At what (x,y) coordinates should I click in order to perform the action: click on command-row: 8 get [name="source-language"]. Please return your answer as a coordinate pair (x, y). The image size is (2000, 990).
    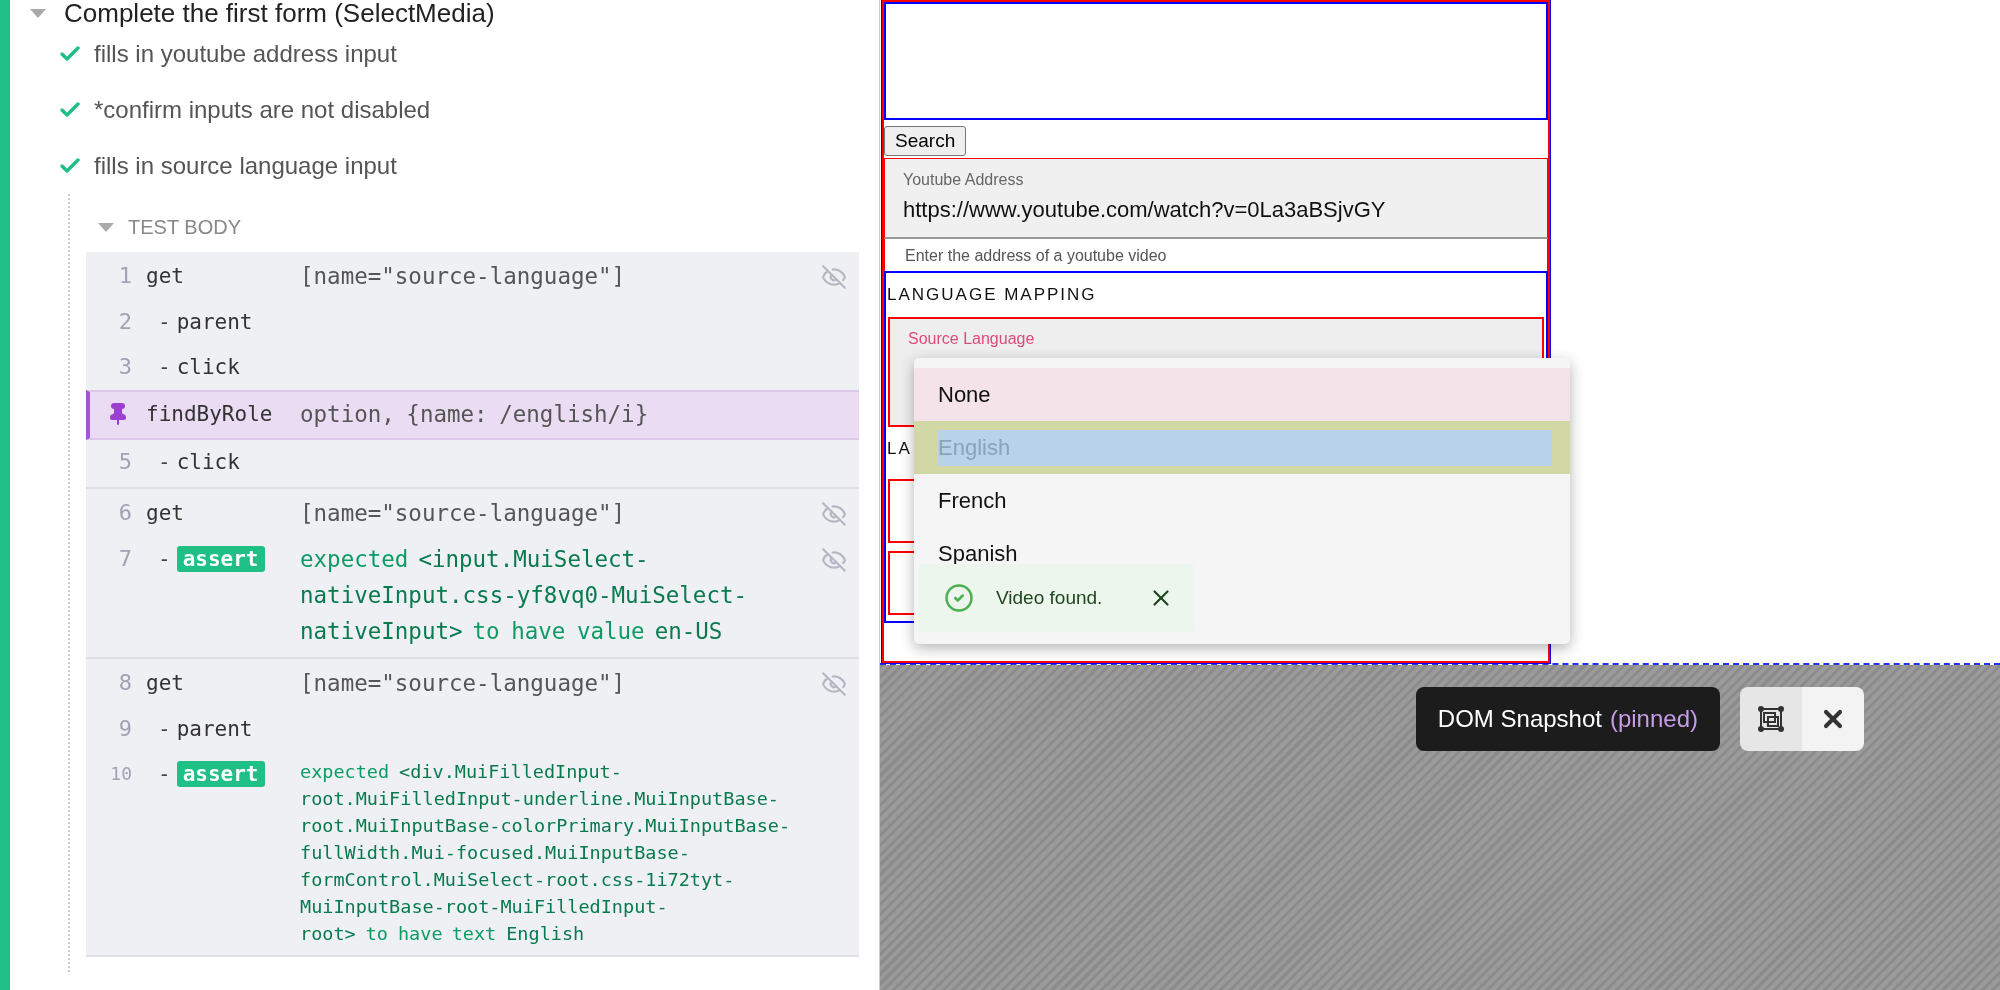
    Looking at the image, I should click on (472, 684).